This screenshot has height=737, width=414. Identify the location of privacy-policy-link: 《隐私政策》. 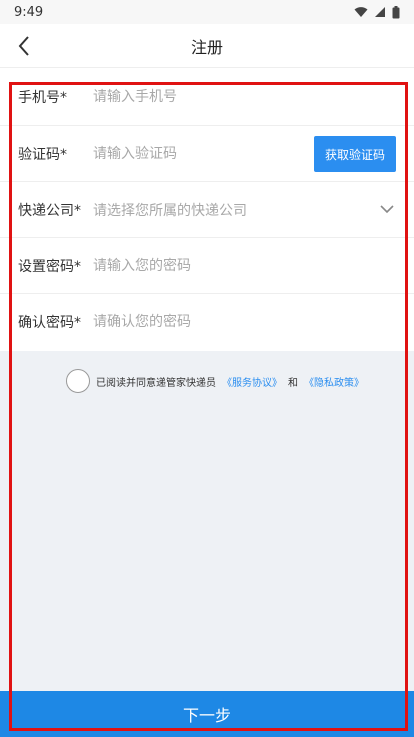
(334, 381).